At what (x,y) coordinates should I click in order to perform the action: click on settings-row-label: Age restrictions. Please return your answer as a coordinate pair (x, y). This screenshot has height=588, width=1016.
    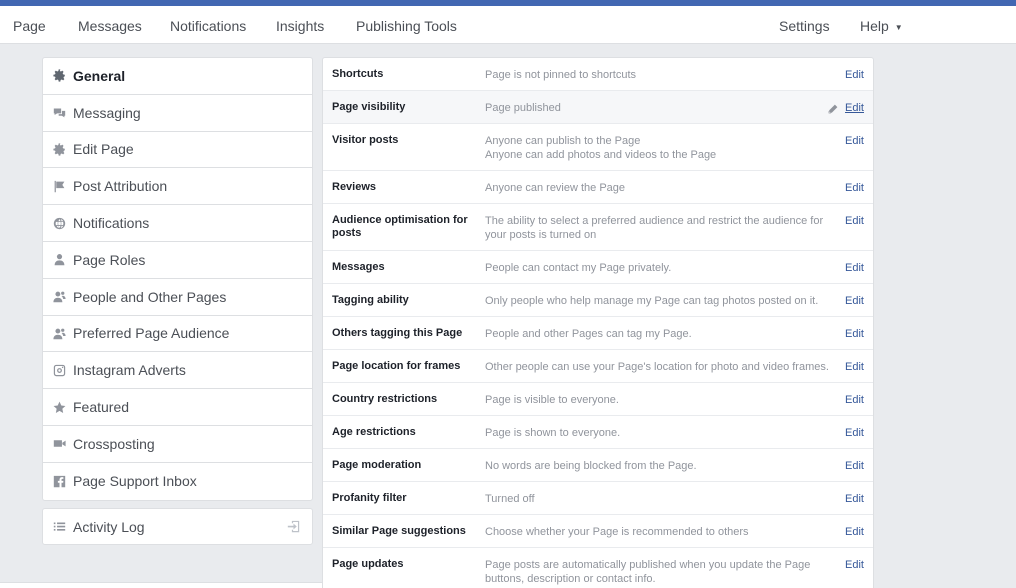
    Looking at the image, I should click on (374, 432).